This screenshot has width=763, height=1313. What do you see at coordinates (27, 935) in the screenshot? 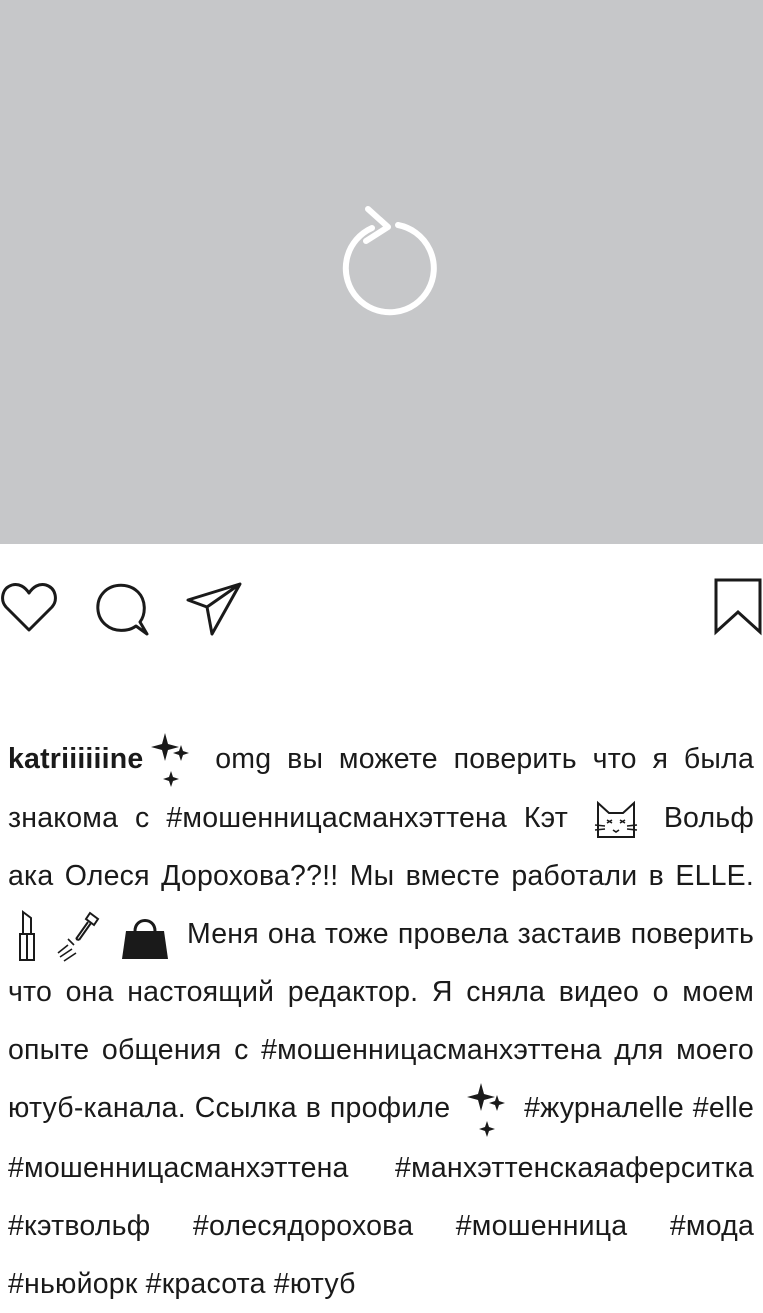
I see `lipstick-icon` at bounding box center [27, 935].